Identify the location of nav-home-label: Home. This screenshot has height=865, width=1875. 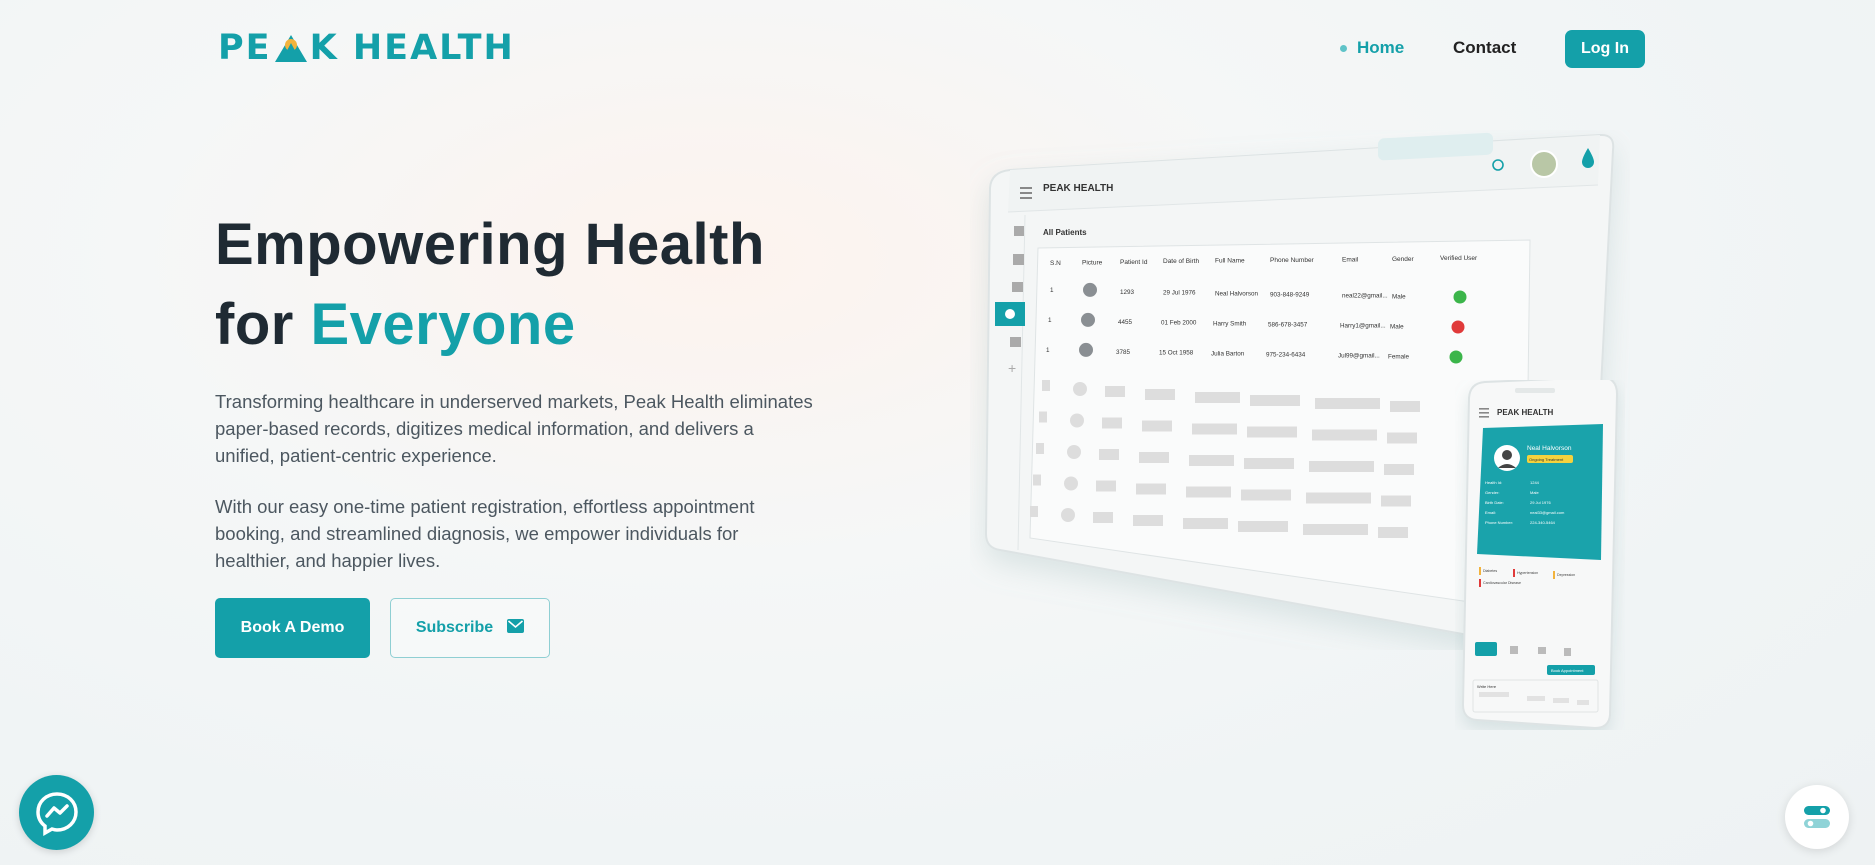
(1381, 47).